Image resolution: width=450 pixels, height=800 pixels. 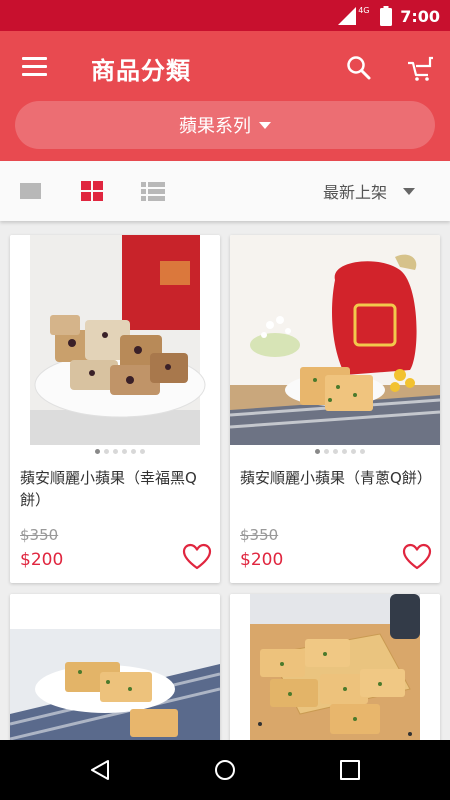 What do you see at coordinates (225, 15) in the screenshot?
I see `status-bar: 4G 7:00` at bounding box center [225, 15].